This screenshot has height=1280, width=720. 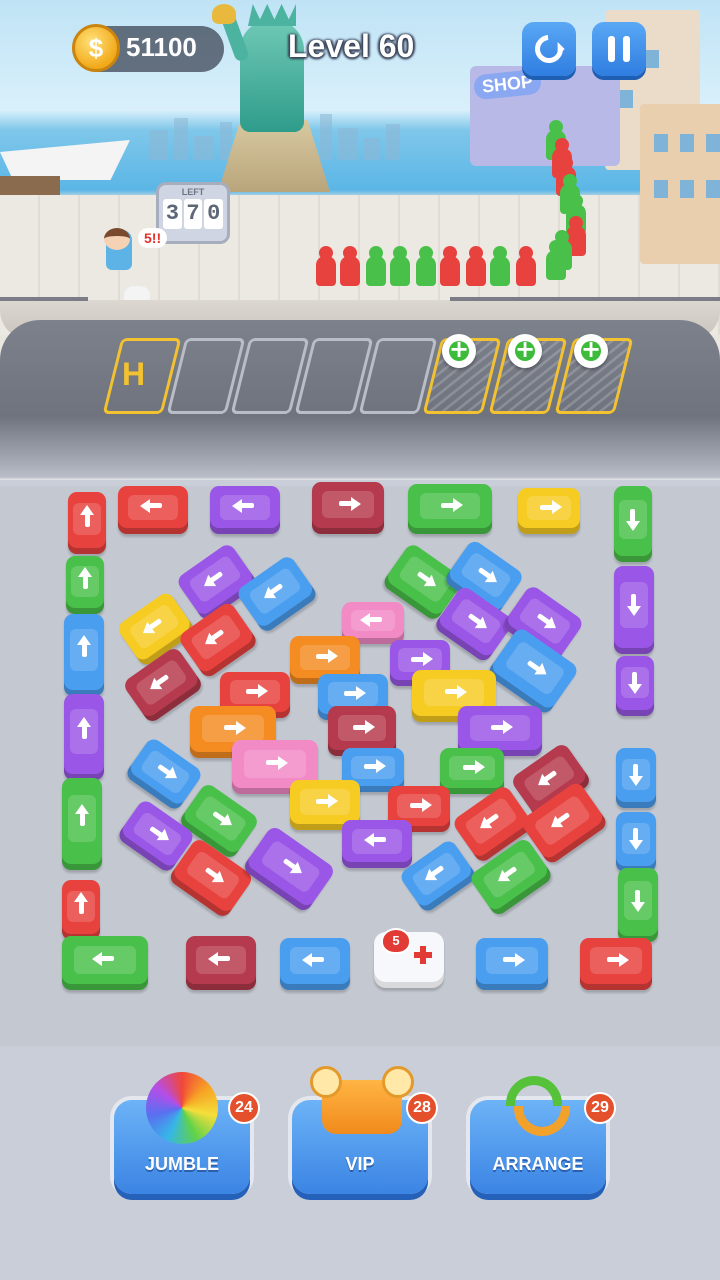 I want to click on pause-icon, so click(x=619, y=49).